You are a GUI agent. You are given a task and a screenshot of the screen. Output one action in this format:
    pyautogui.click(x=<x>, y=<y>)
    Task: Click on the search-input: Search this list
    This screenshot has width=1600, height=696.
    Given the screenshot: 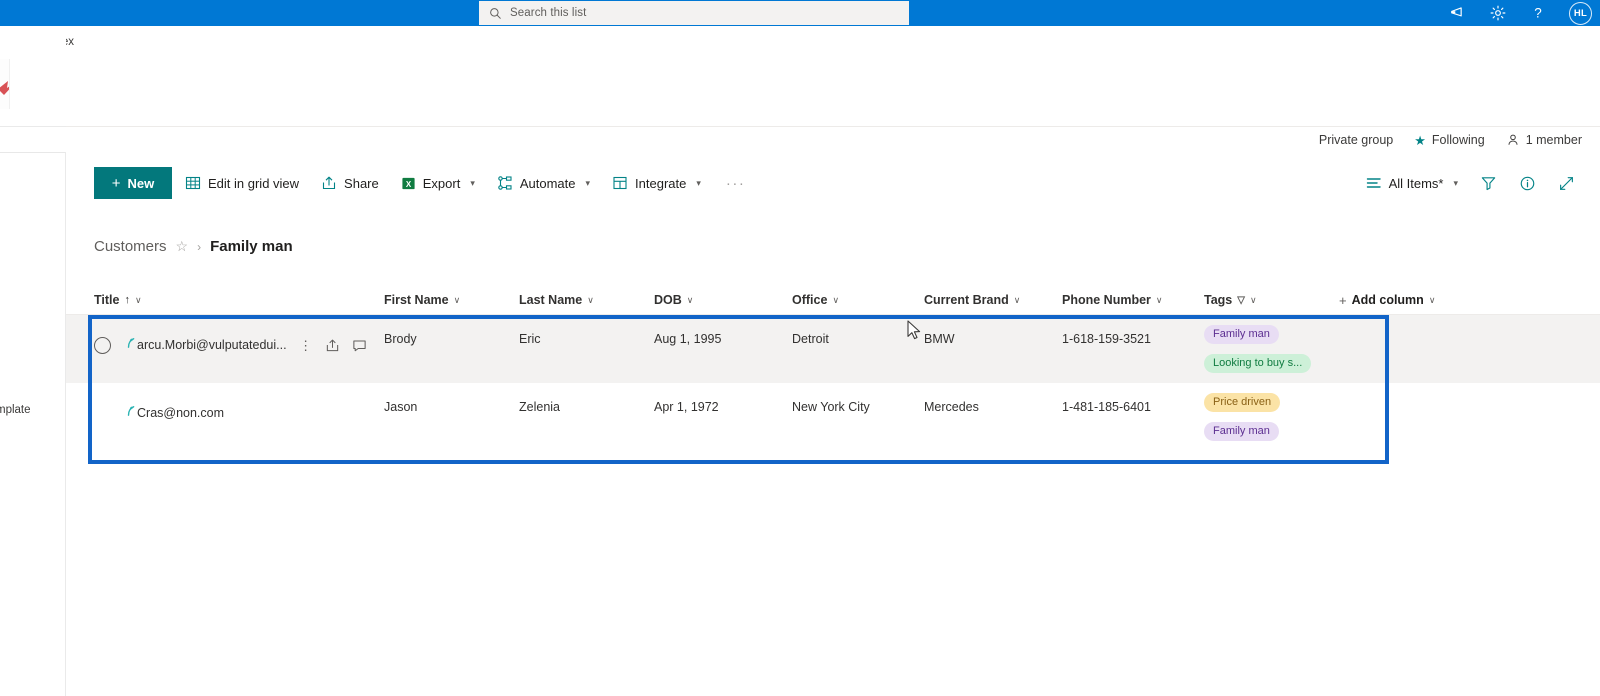 What is the action you would take?
    pyautogui.click(x=694, y=13)
    